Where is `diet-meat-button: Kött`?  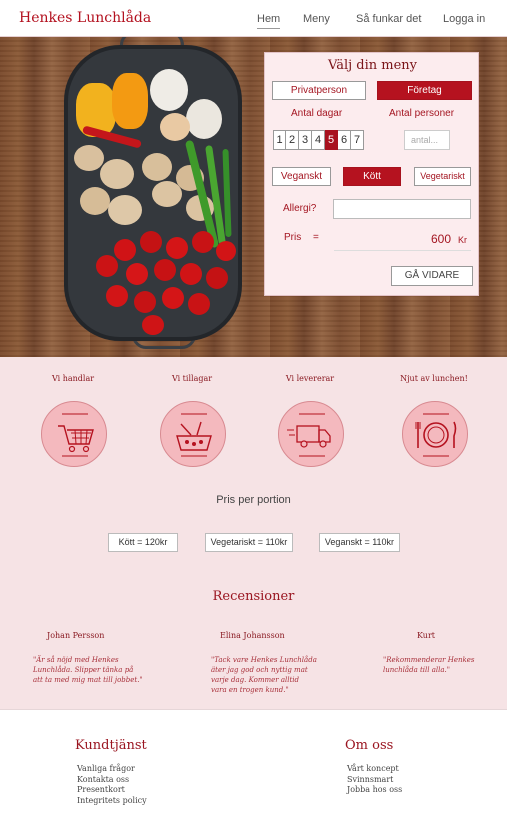
diet-meat-button: Kött is located at coordinates (372, 176).